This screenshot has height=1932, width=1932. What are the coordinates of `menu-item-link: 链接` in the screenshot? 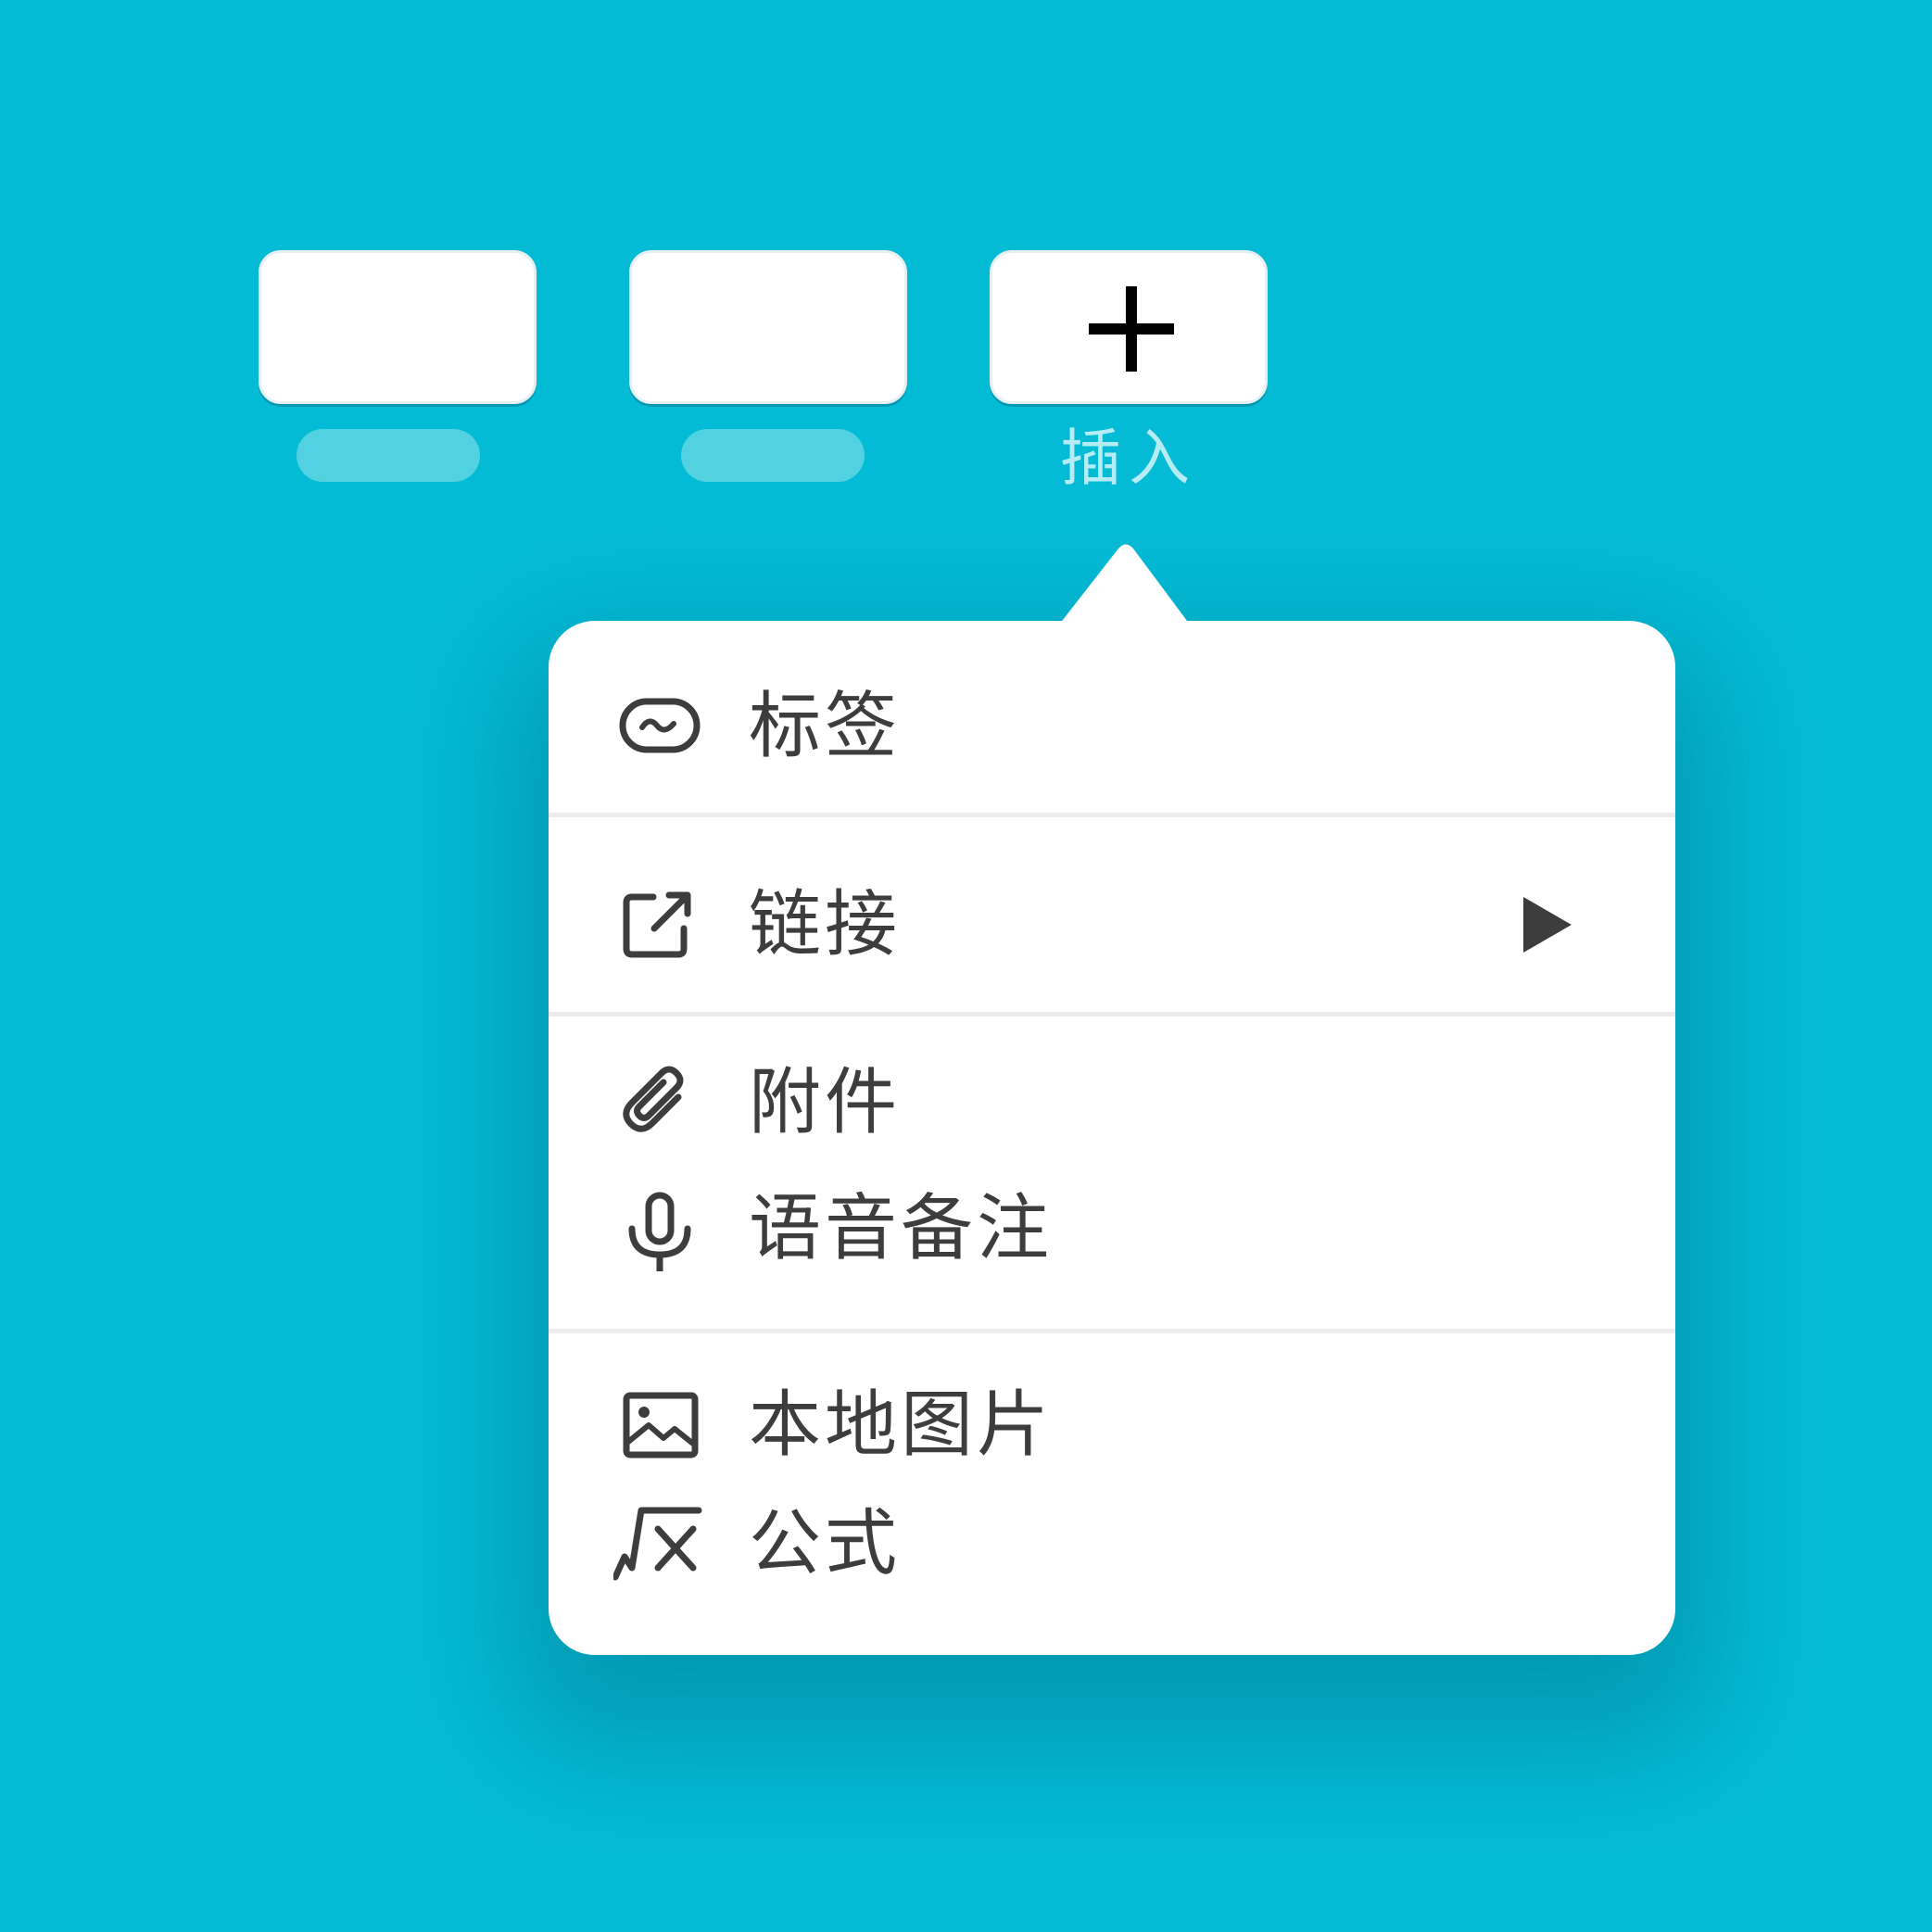 It's located at (1112, 924).